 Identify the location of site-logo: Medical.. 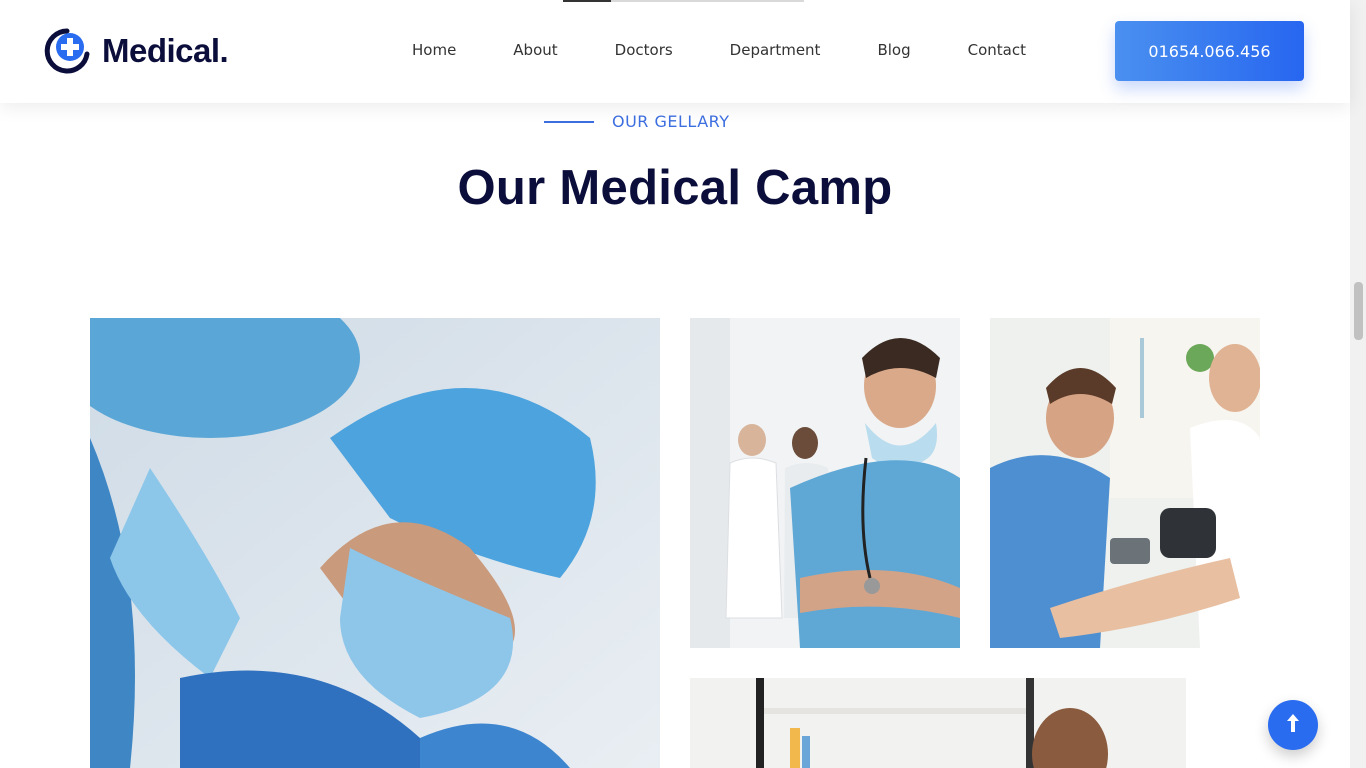
(136, 51).